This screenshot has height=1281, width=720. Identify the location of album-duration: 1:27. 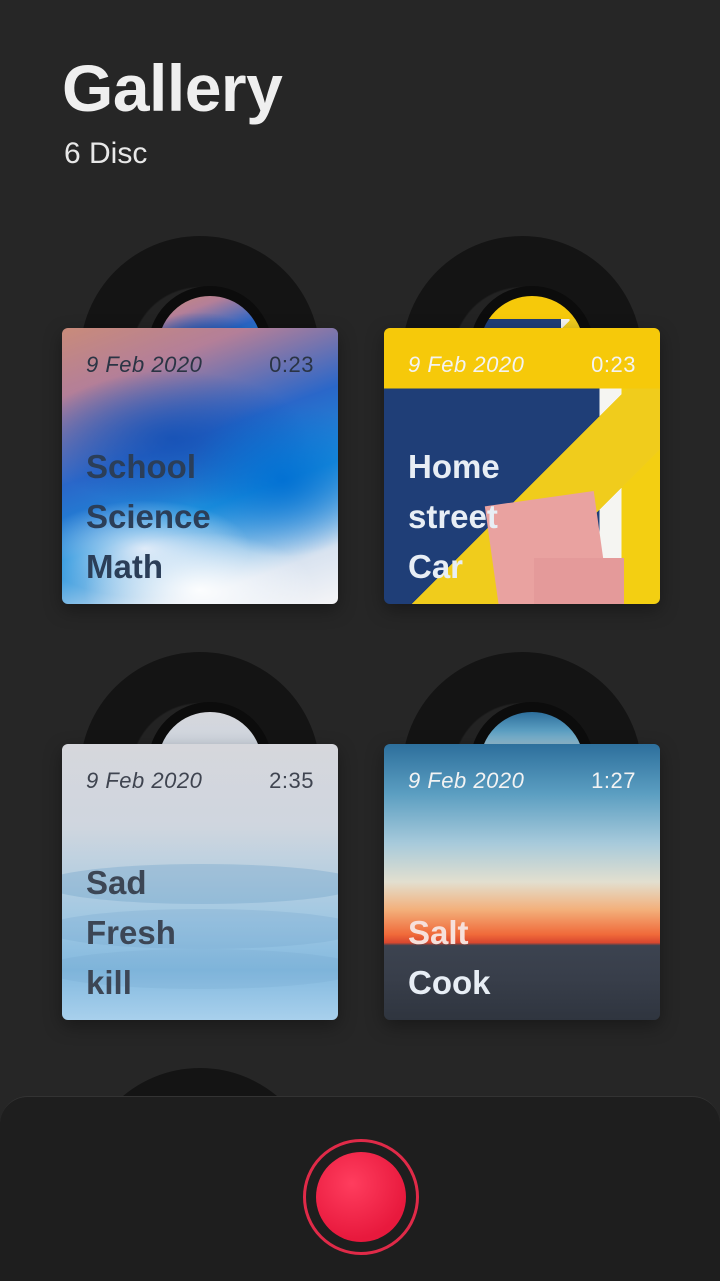
(613, 780).